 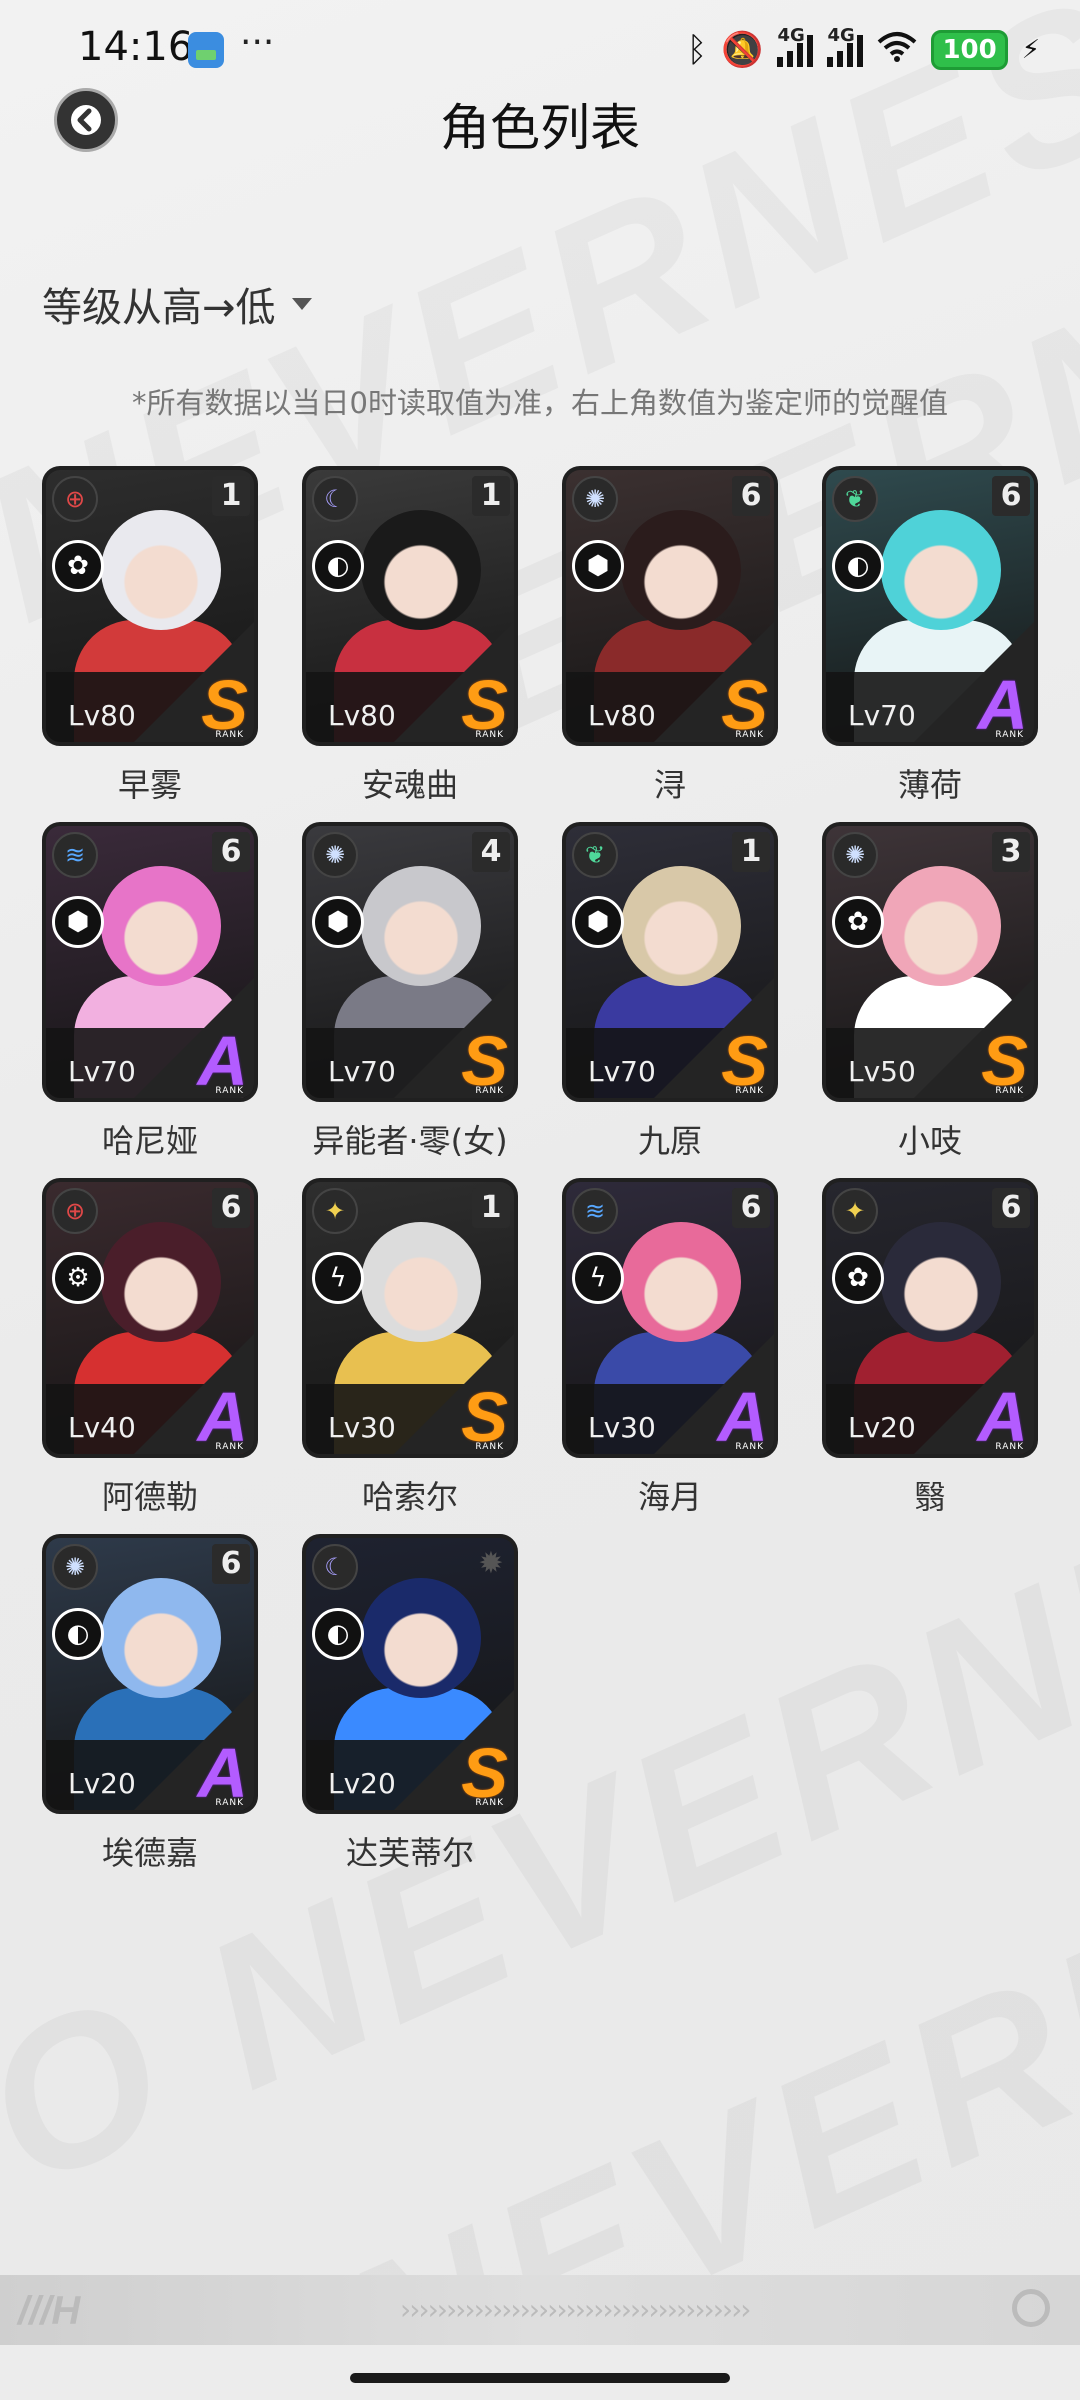 I want to click on character-portrait-card: ❦ ⬢ 1 Lv70 S RANK, so click(x=670, y=962).